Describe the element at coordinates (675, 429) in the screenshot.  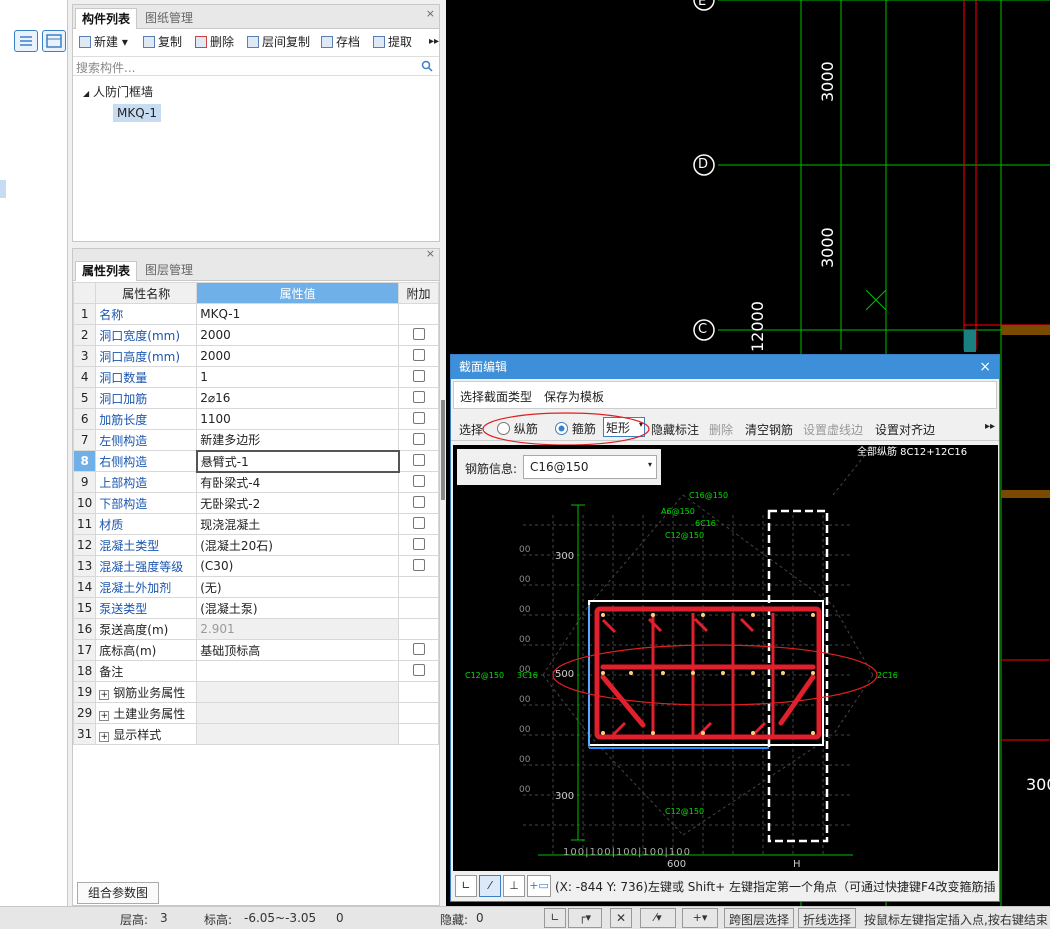
I see `hide-label-button: 隐藏标注` at that location.